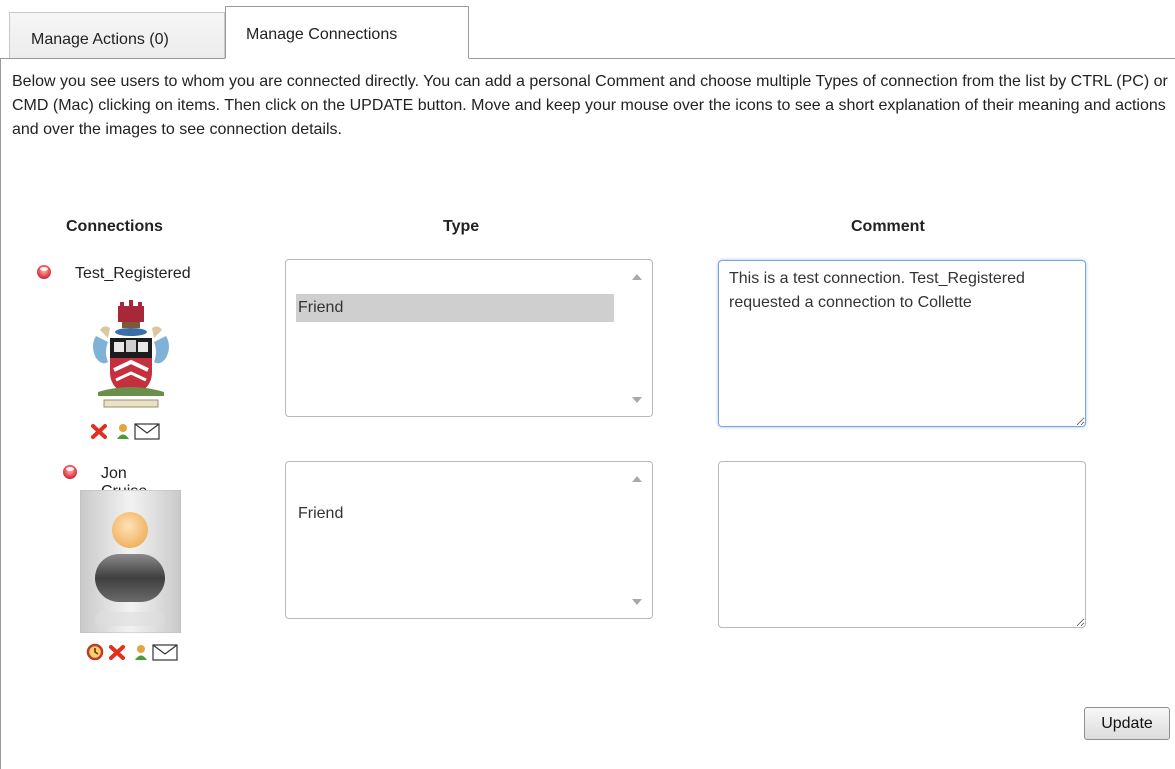 The height and width of the screenshot is (769, 1175). Describe the element at coordinates (114, 226) in the screenshot. I see `column-header-connections: Connections` at that location.